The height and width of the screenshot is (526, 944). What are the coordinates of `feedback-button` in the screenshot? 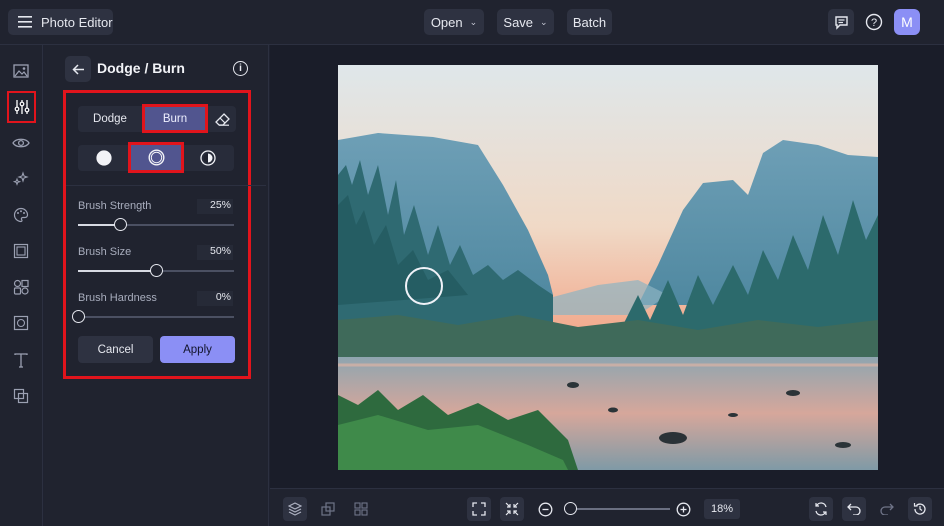 It's located at (841, 22).